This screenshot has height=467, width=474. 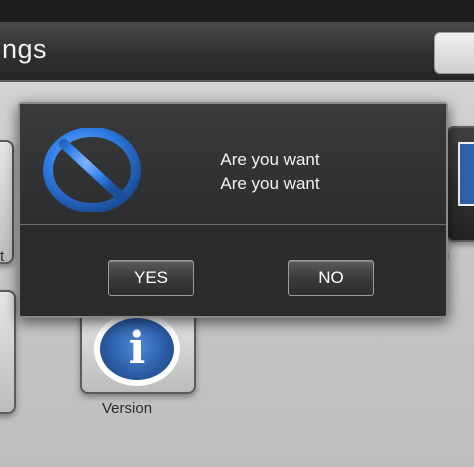 I want to click on title-bar: ngs, so click(x=237, y=52).